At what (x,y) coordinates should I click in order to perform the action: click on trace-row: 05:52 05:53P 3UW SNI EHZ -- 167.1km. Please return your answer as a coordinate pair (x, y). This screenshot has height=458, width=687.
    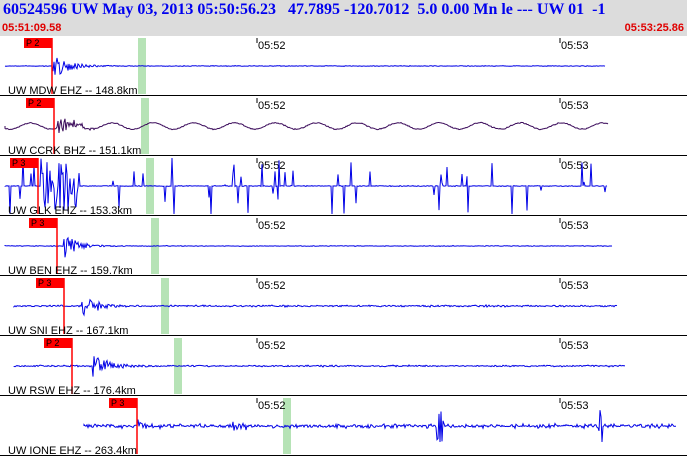
    Looking at the image, I should click on (343, 307).